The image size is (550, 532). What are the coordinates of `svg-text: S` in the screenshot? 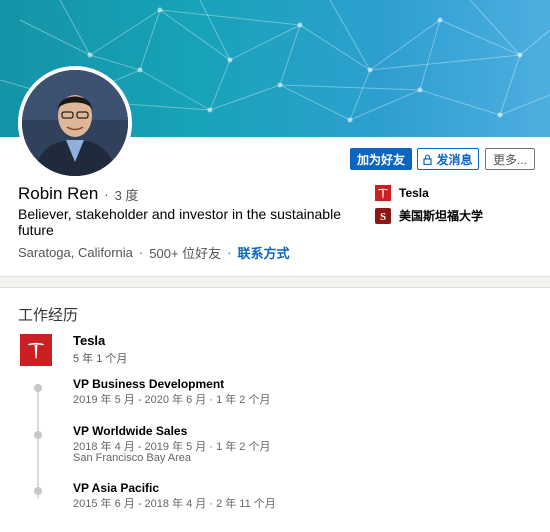 It's located at (383, 217).